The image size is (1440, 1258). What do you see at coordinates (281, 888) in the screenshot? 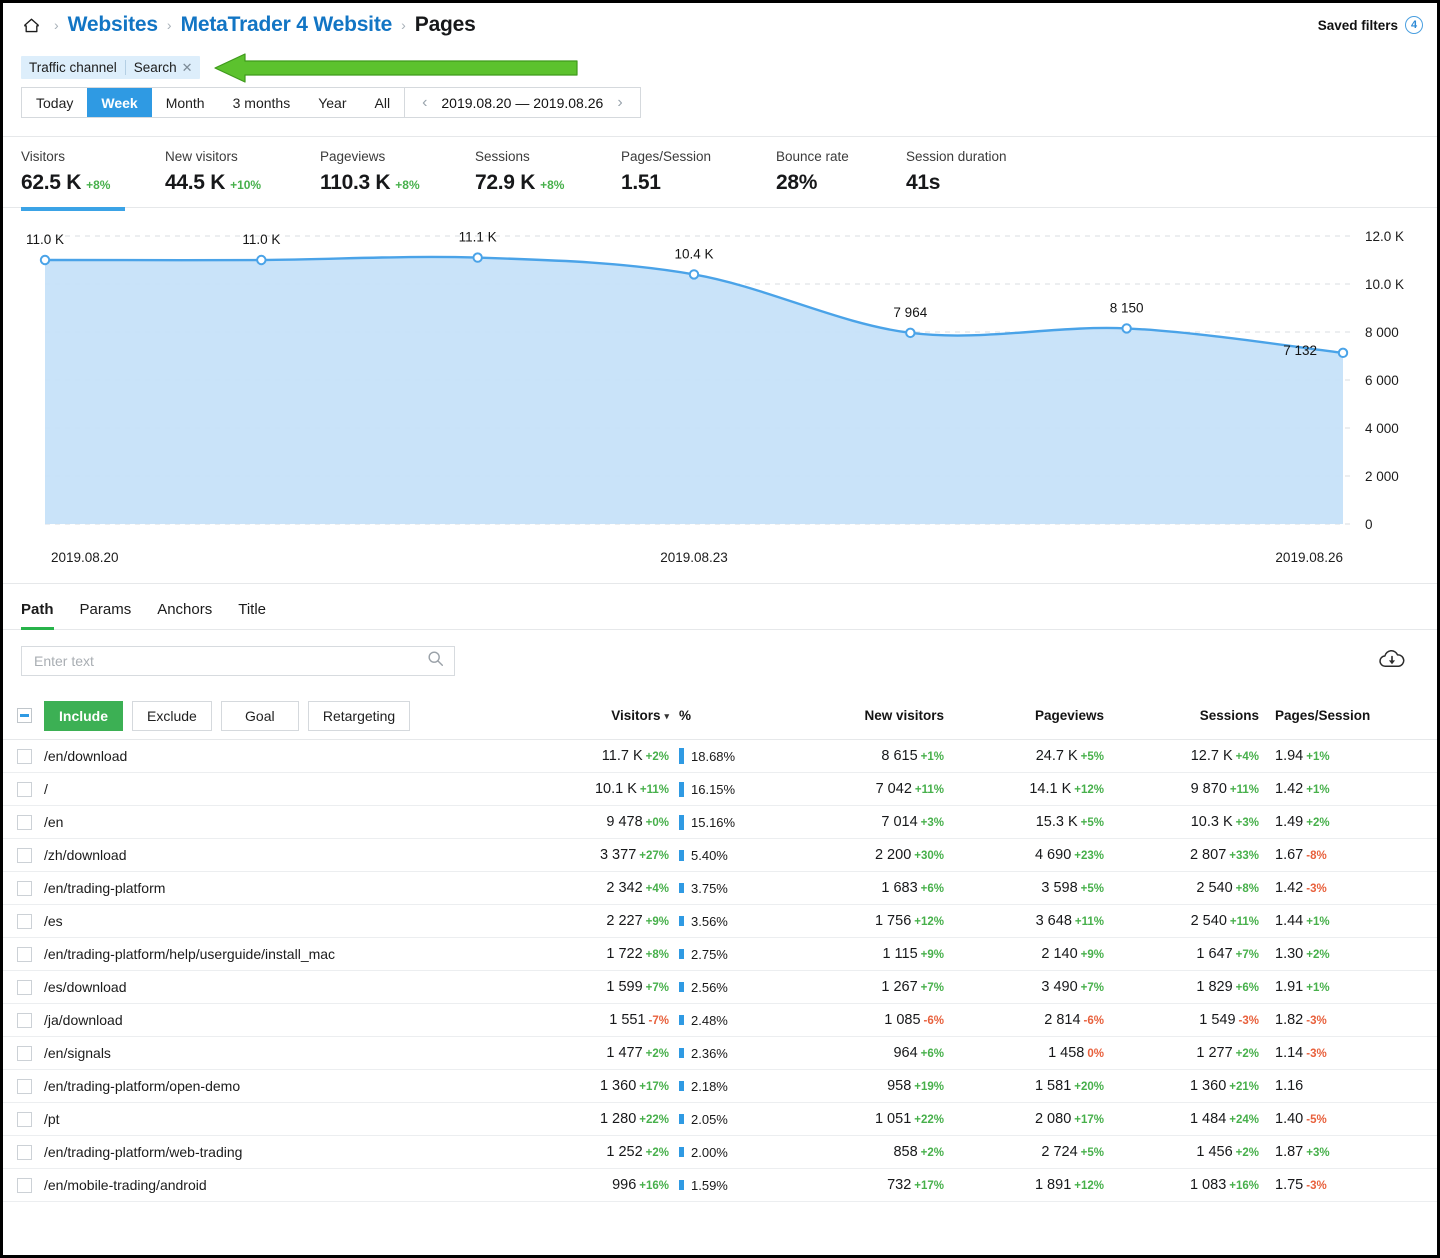
I see `cell-path: /en/trading-platform` at bounding box center [281, 888].